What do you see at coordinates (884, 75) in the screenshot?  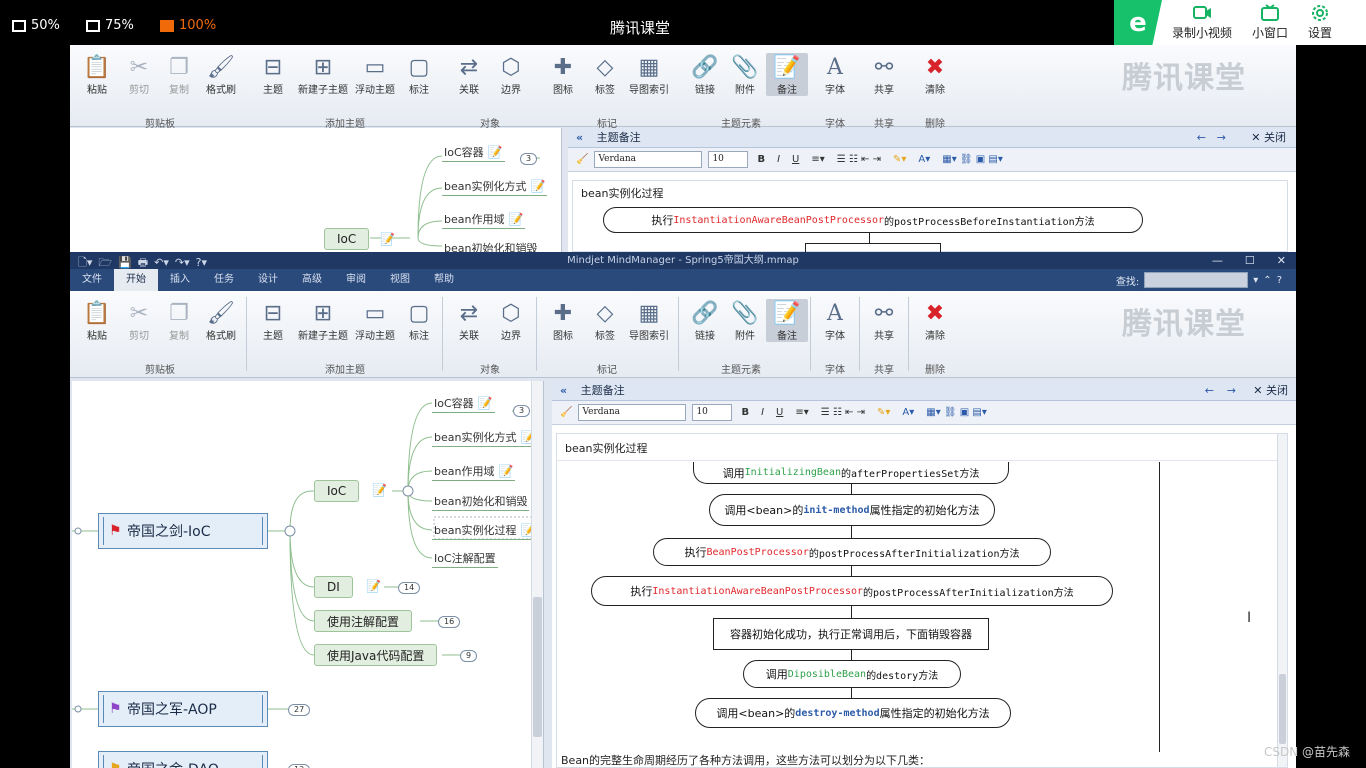 I see `share-button-back: ⚯ 共享` at bounding box center [884, 75].